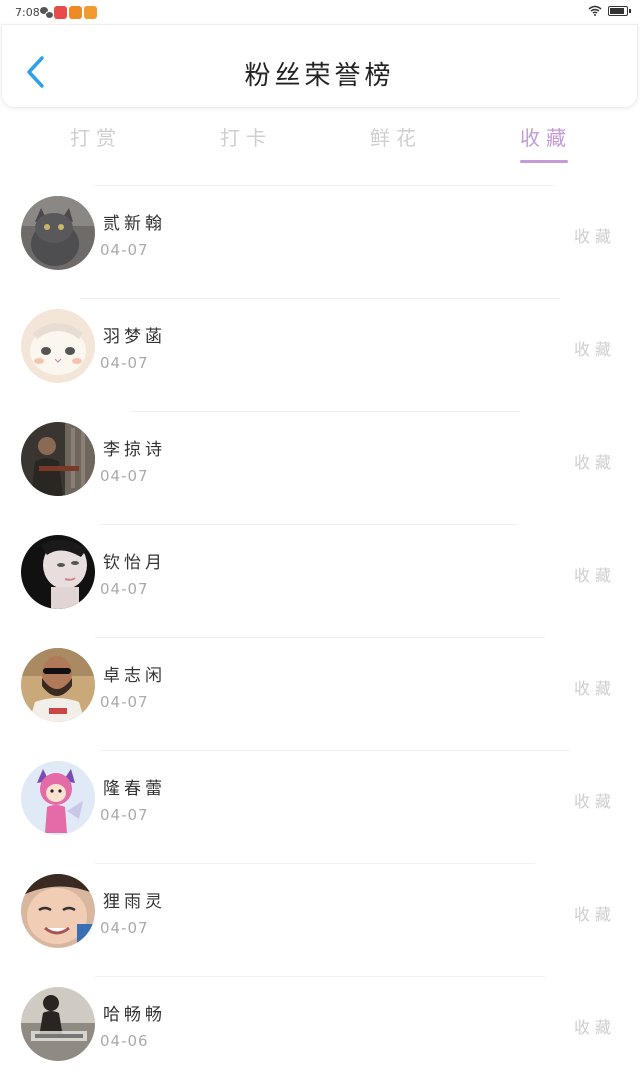  Describe the element at coordinates (396, 136) in the screenshot. I see `tab-flowers: 鲜花` at that location.